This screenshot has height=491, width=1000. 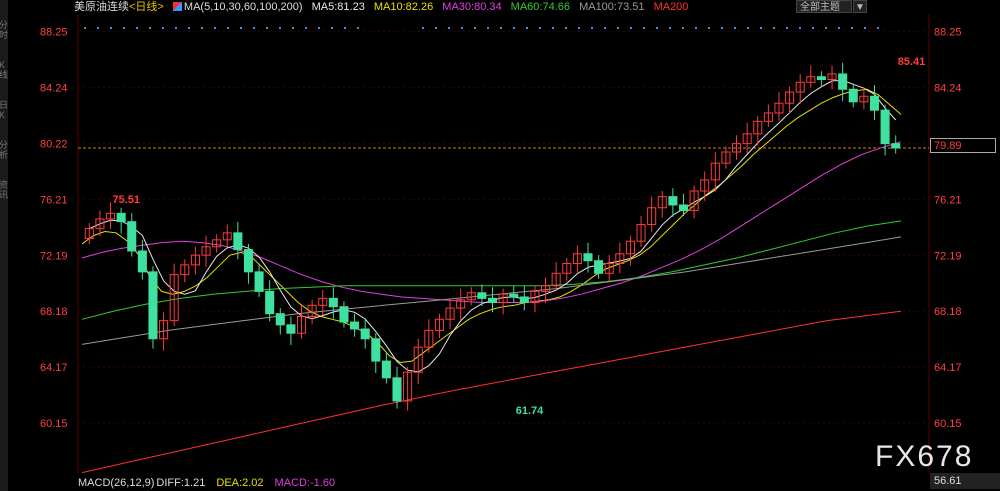 I want to click on y-tick-left: 64.17, so click(x=54, y=368).